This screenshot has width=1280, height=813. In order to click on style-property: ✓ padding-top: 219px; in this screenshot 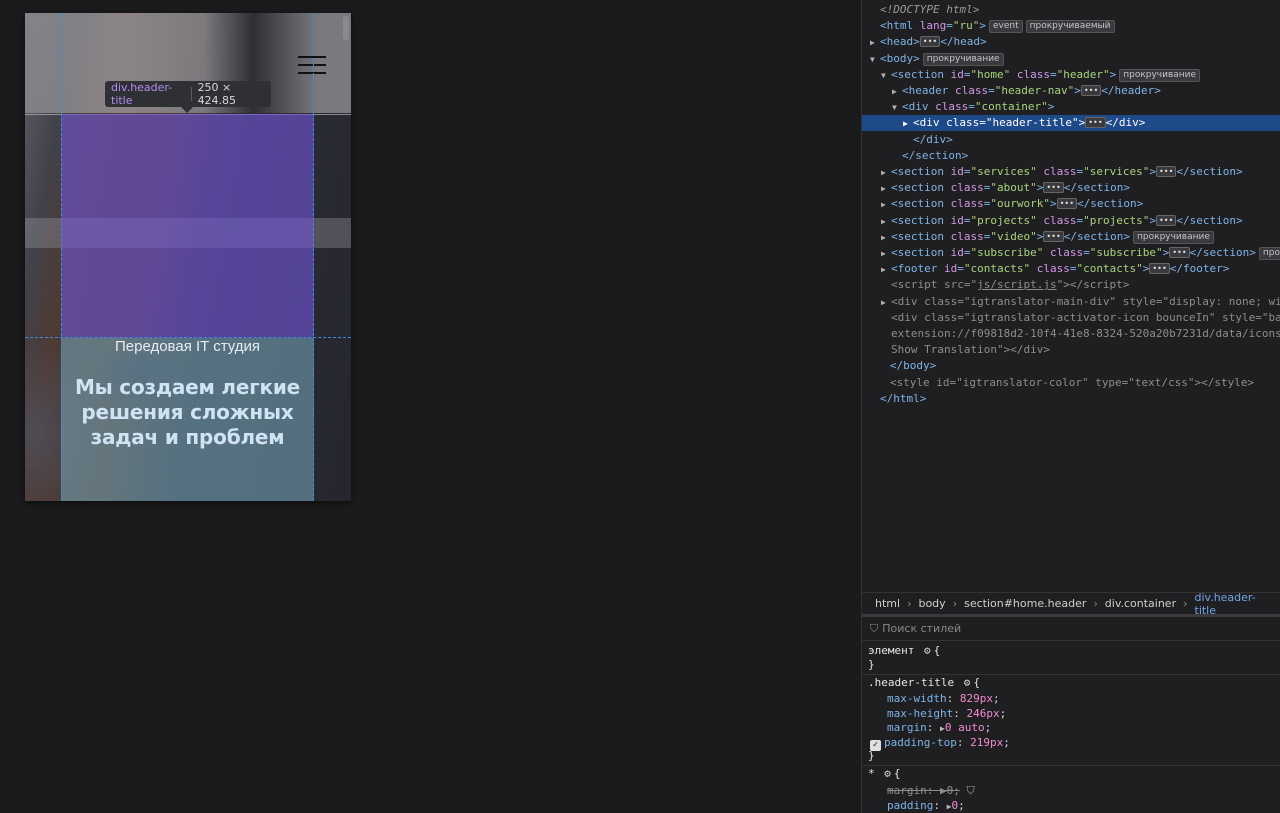, I will do `click(940, 743)`.